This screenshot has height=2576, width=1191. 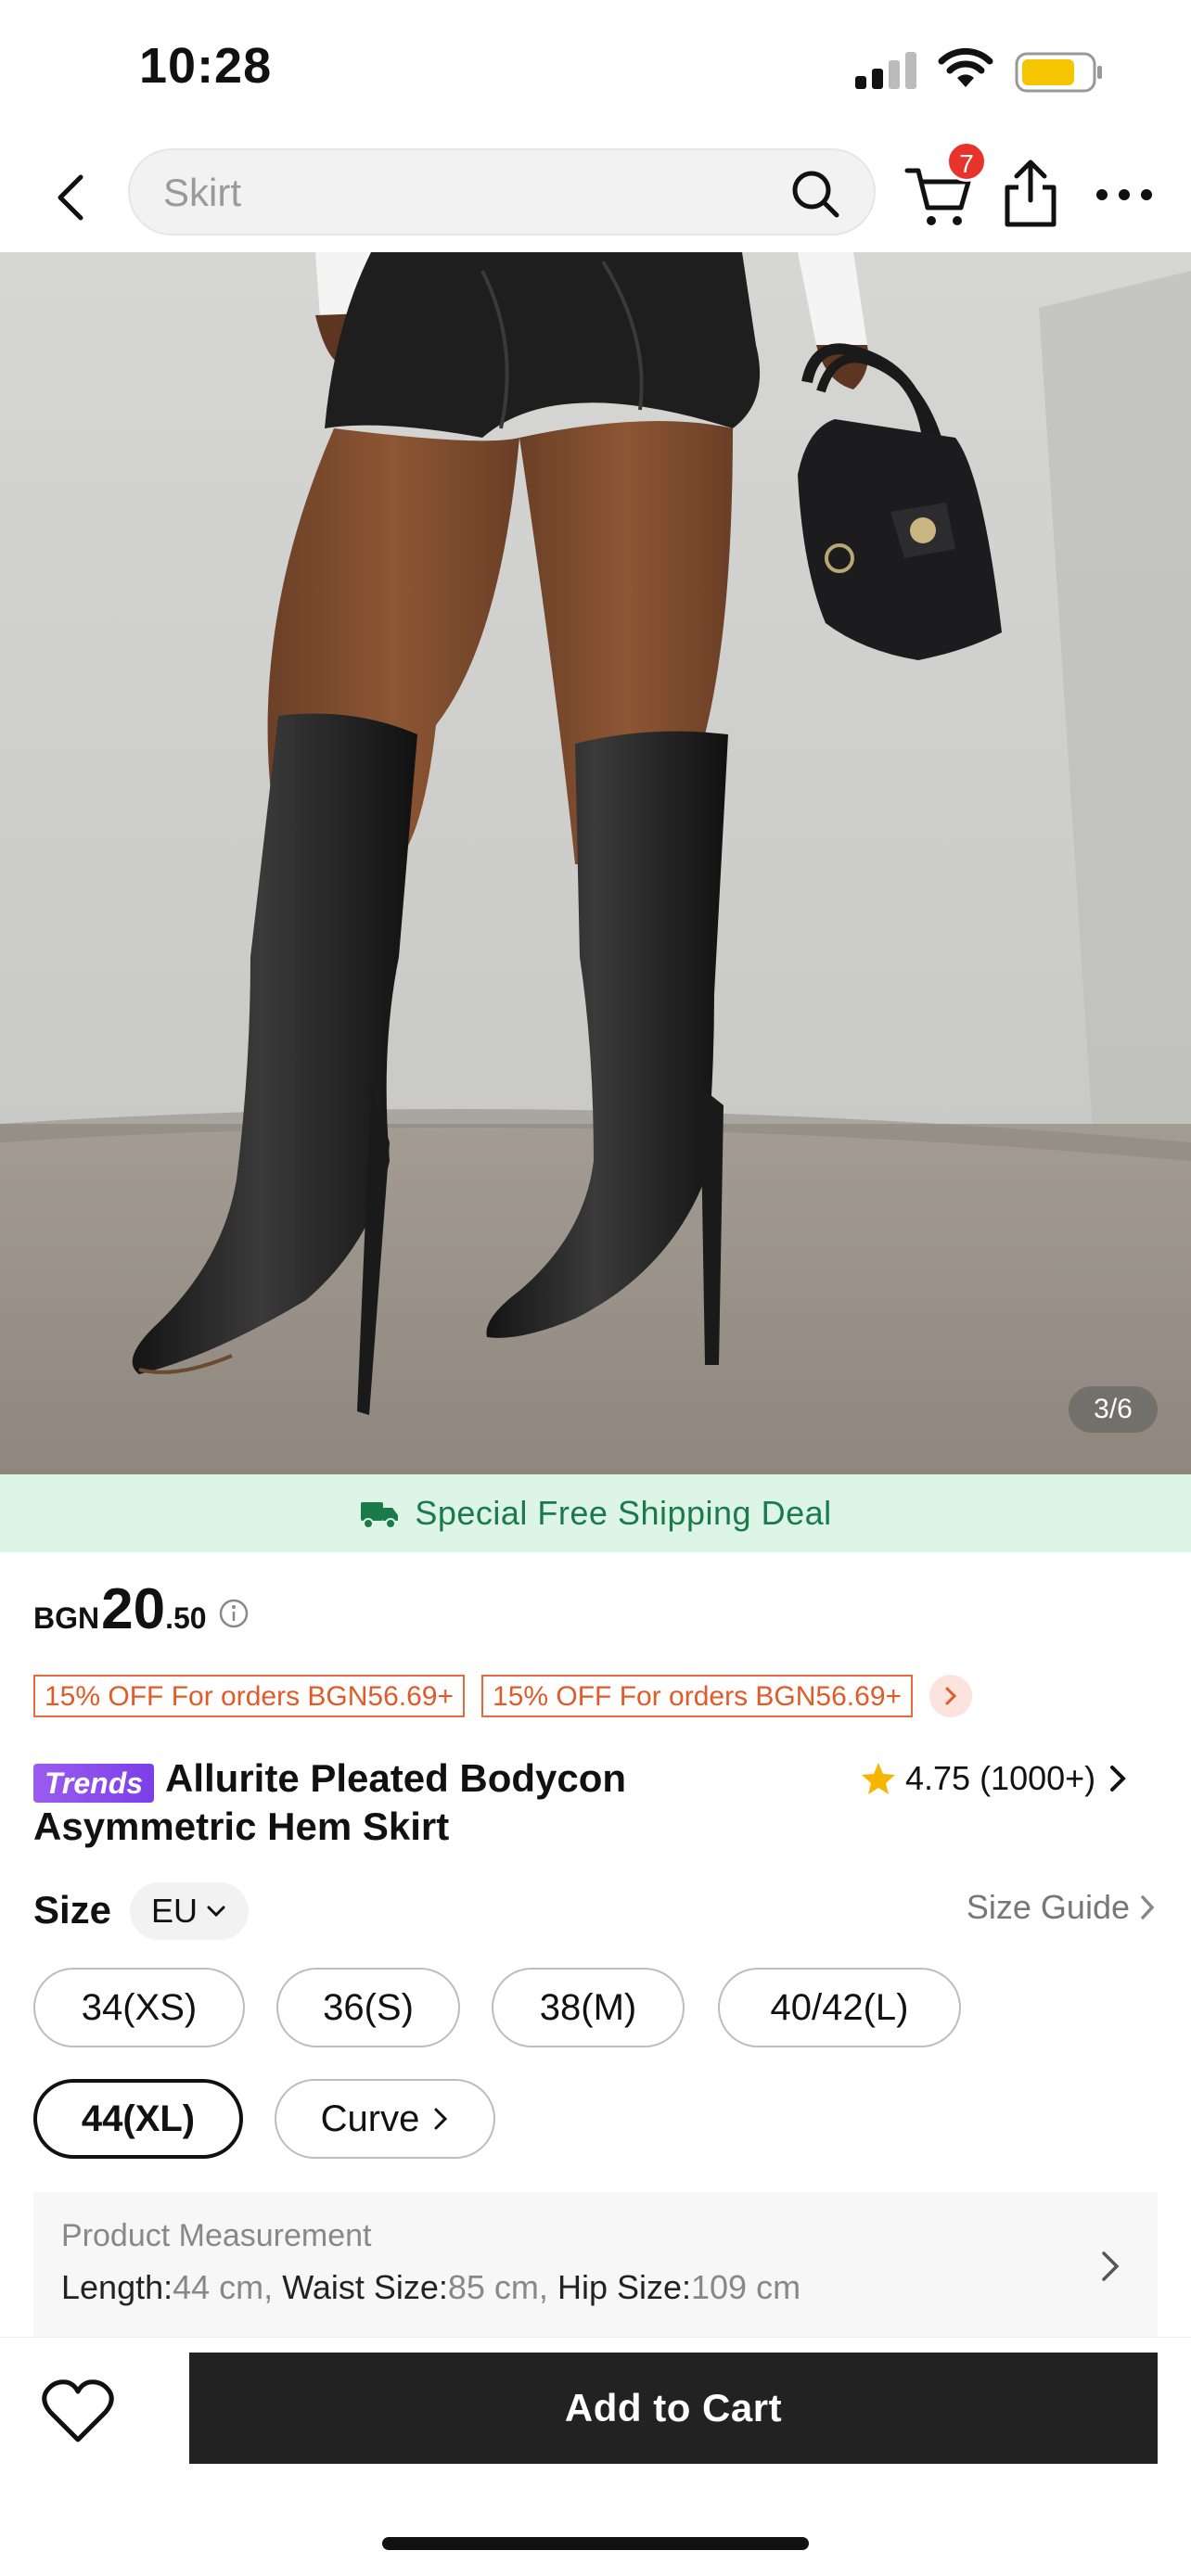 What do you see at coordinates (624, 2287) in the screenshot?
I see `hip-label: Hip Size:` at bounding box center [624, 2287].